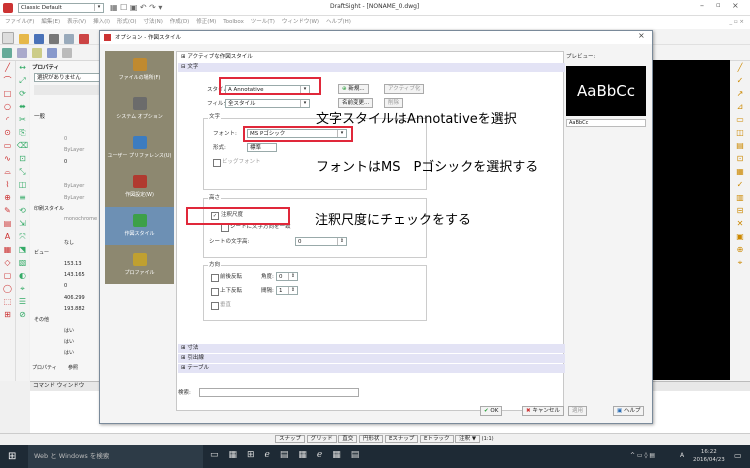  I want to click on backward-checkbox, so click(215, 278).